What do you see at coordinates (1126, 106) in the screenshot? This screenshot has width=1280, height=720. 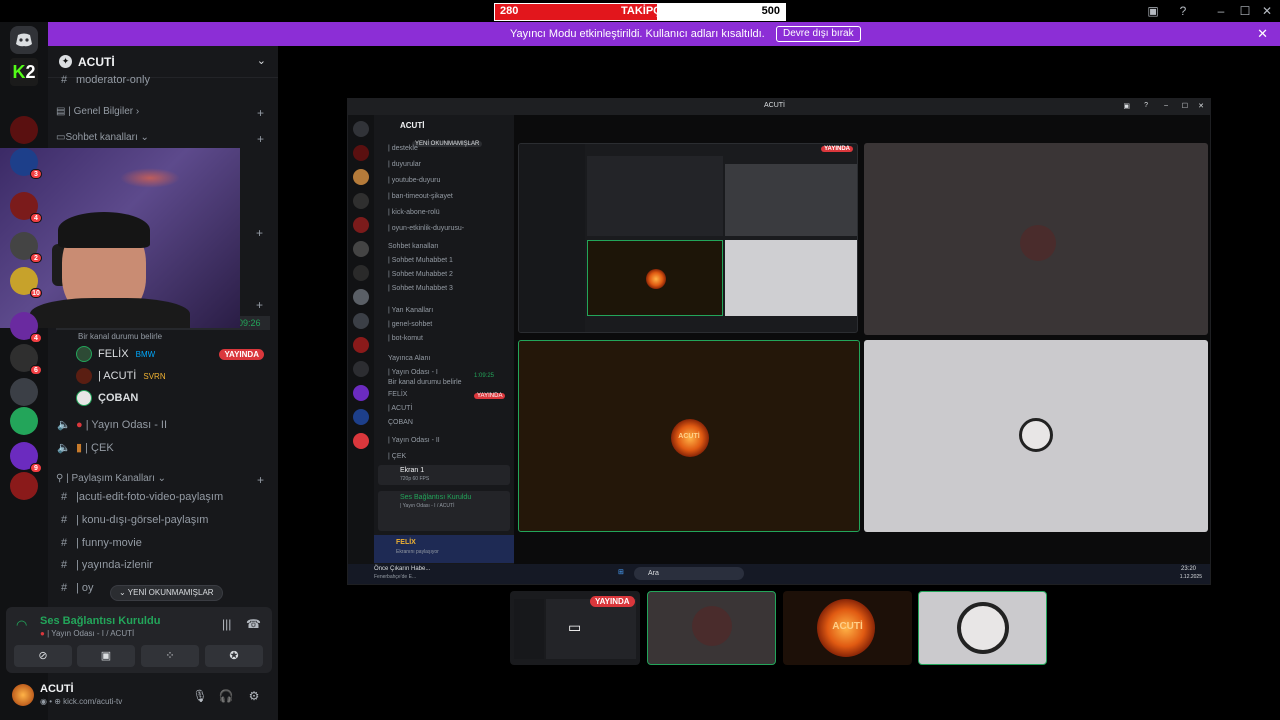 I see `embedded-inbox-icon: ▣` at bounding box center [1126, 106].